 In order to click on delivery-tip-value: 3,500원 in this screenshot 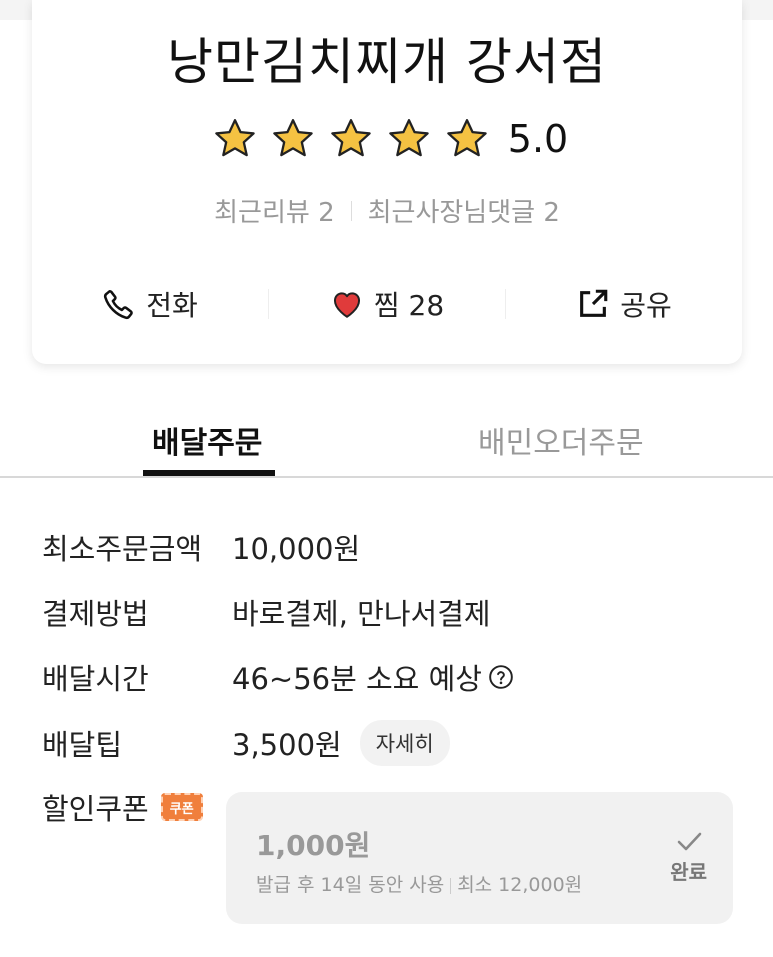, I will do `click(287, 745)`.